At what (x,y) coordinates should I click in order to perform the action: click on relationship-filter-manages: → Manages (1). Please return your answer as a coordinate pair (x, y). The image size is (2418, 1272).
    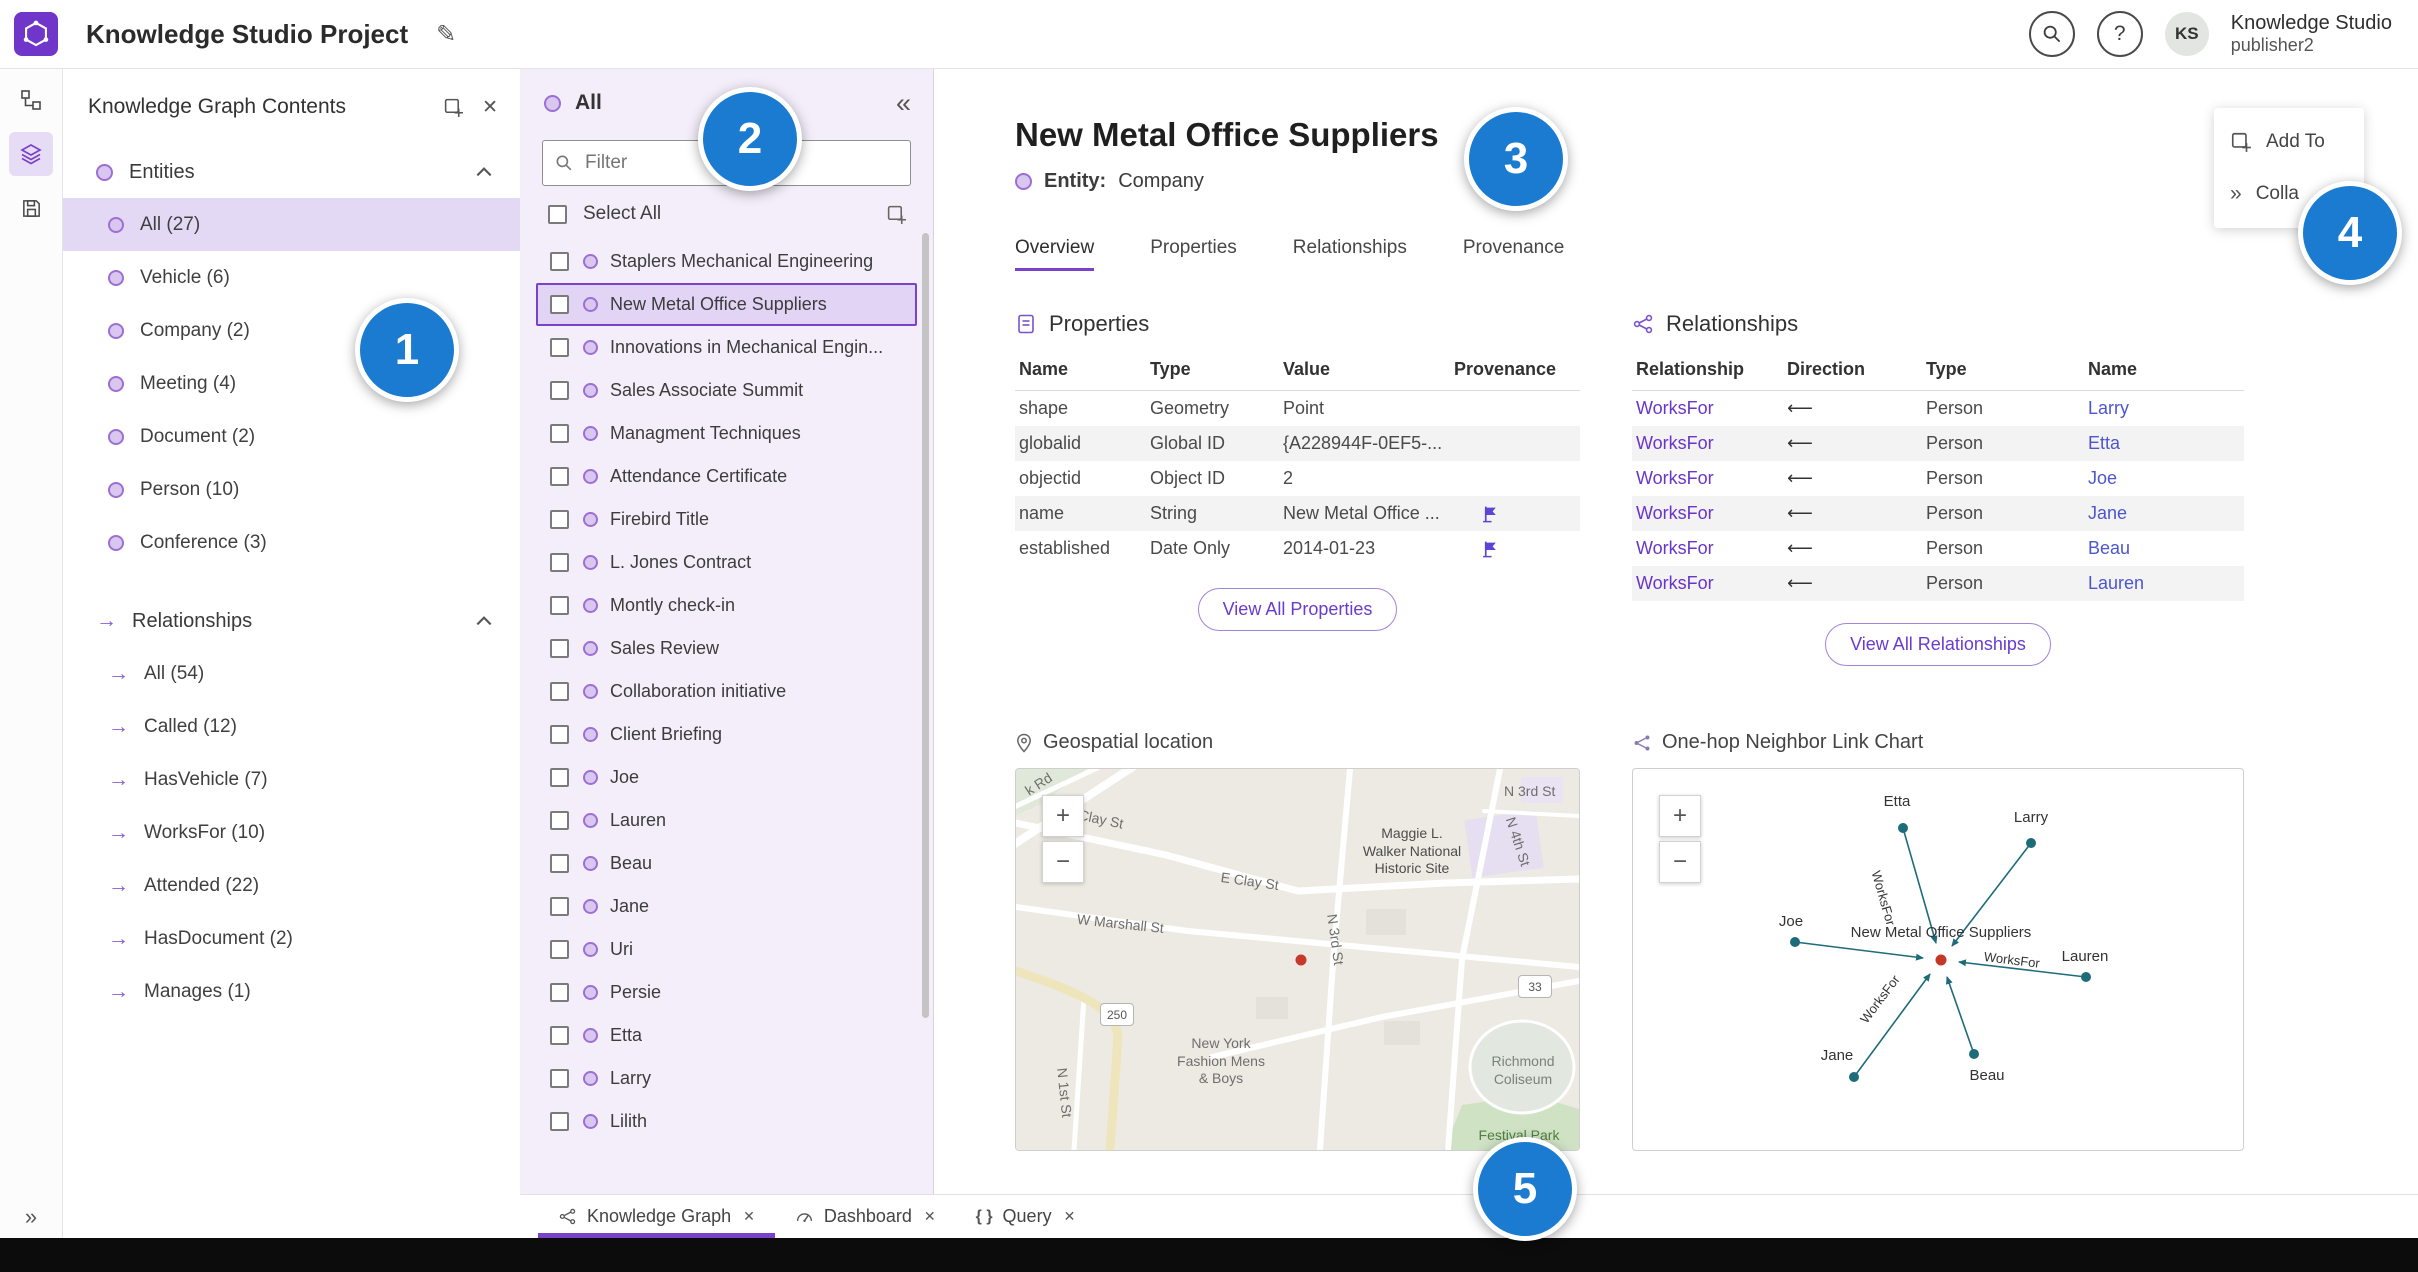
    Looking at the image, I should click on (291, 991).